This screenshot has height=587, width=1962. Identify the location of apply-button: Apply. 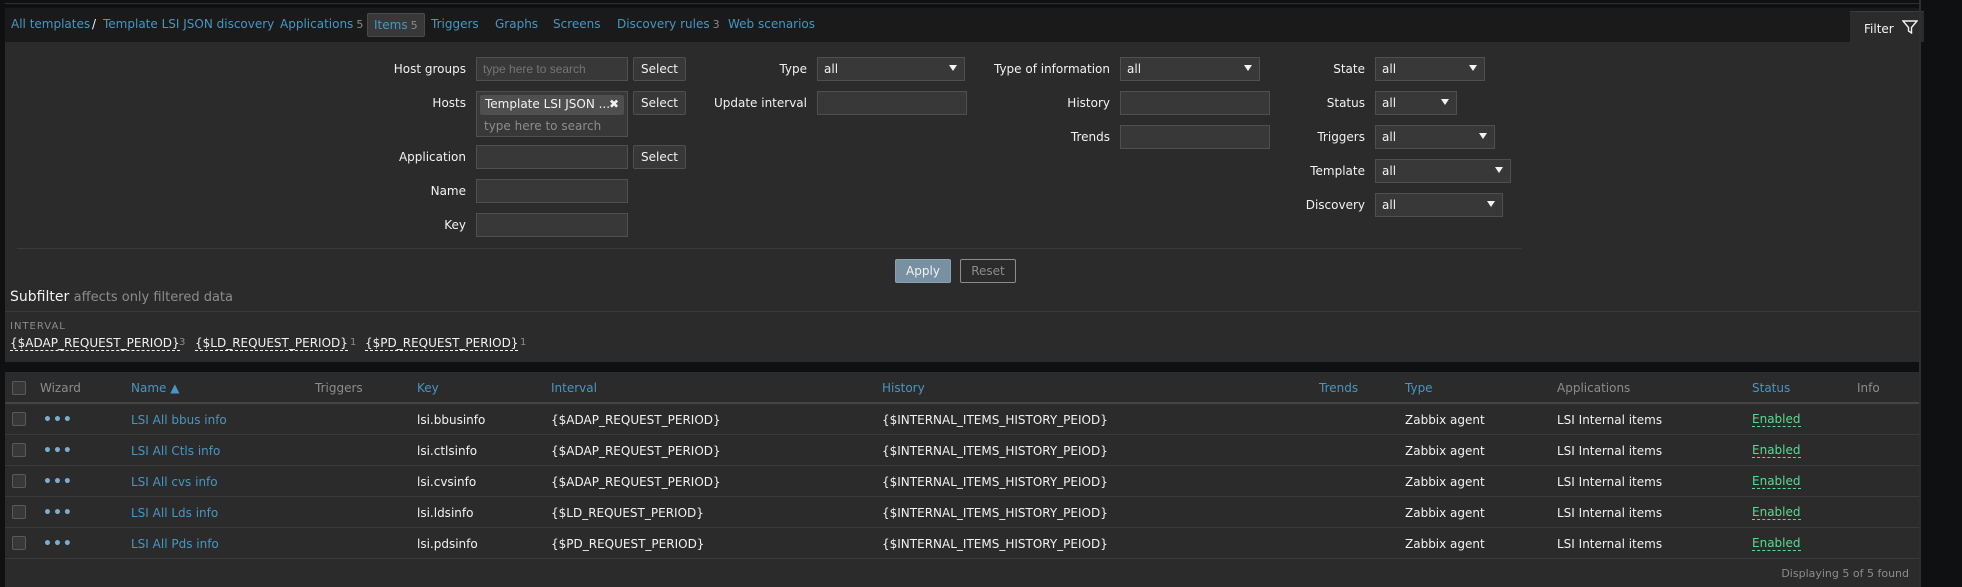
(923, 271).